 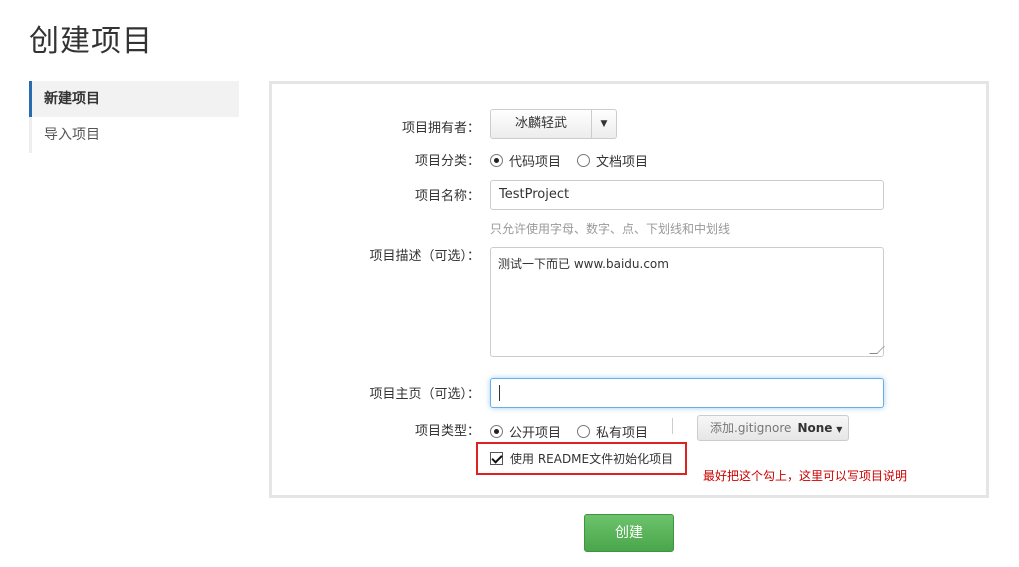 I want to click on project-homepage-input, so click(x=687, y=393).